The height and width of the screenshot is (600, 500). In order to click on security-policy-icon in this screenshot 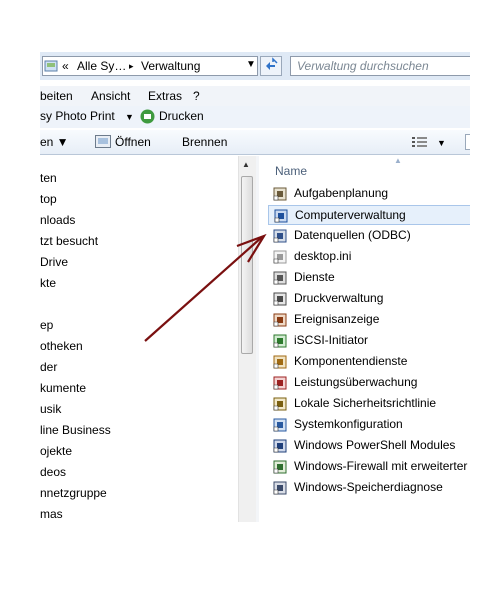, I will do `click(280, 404)`.